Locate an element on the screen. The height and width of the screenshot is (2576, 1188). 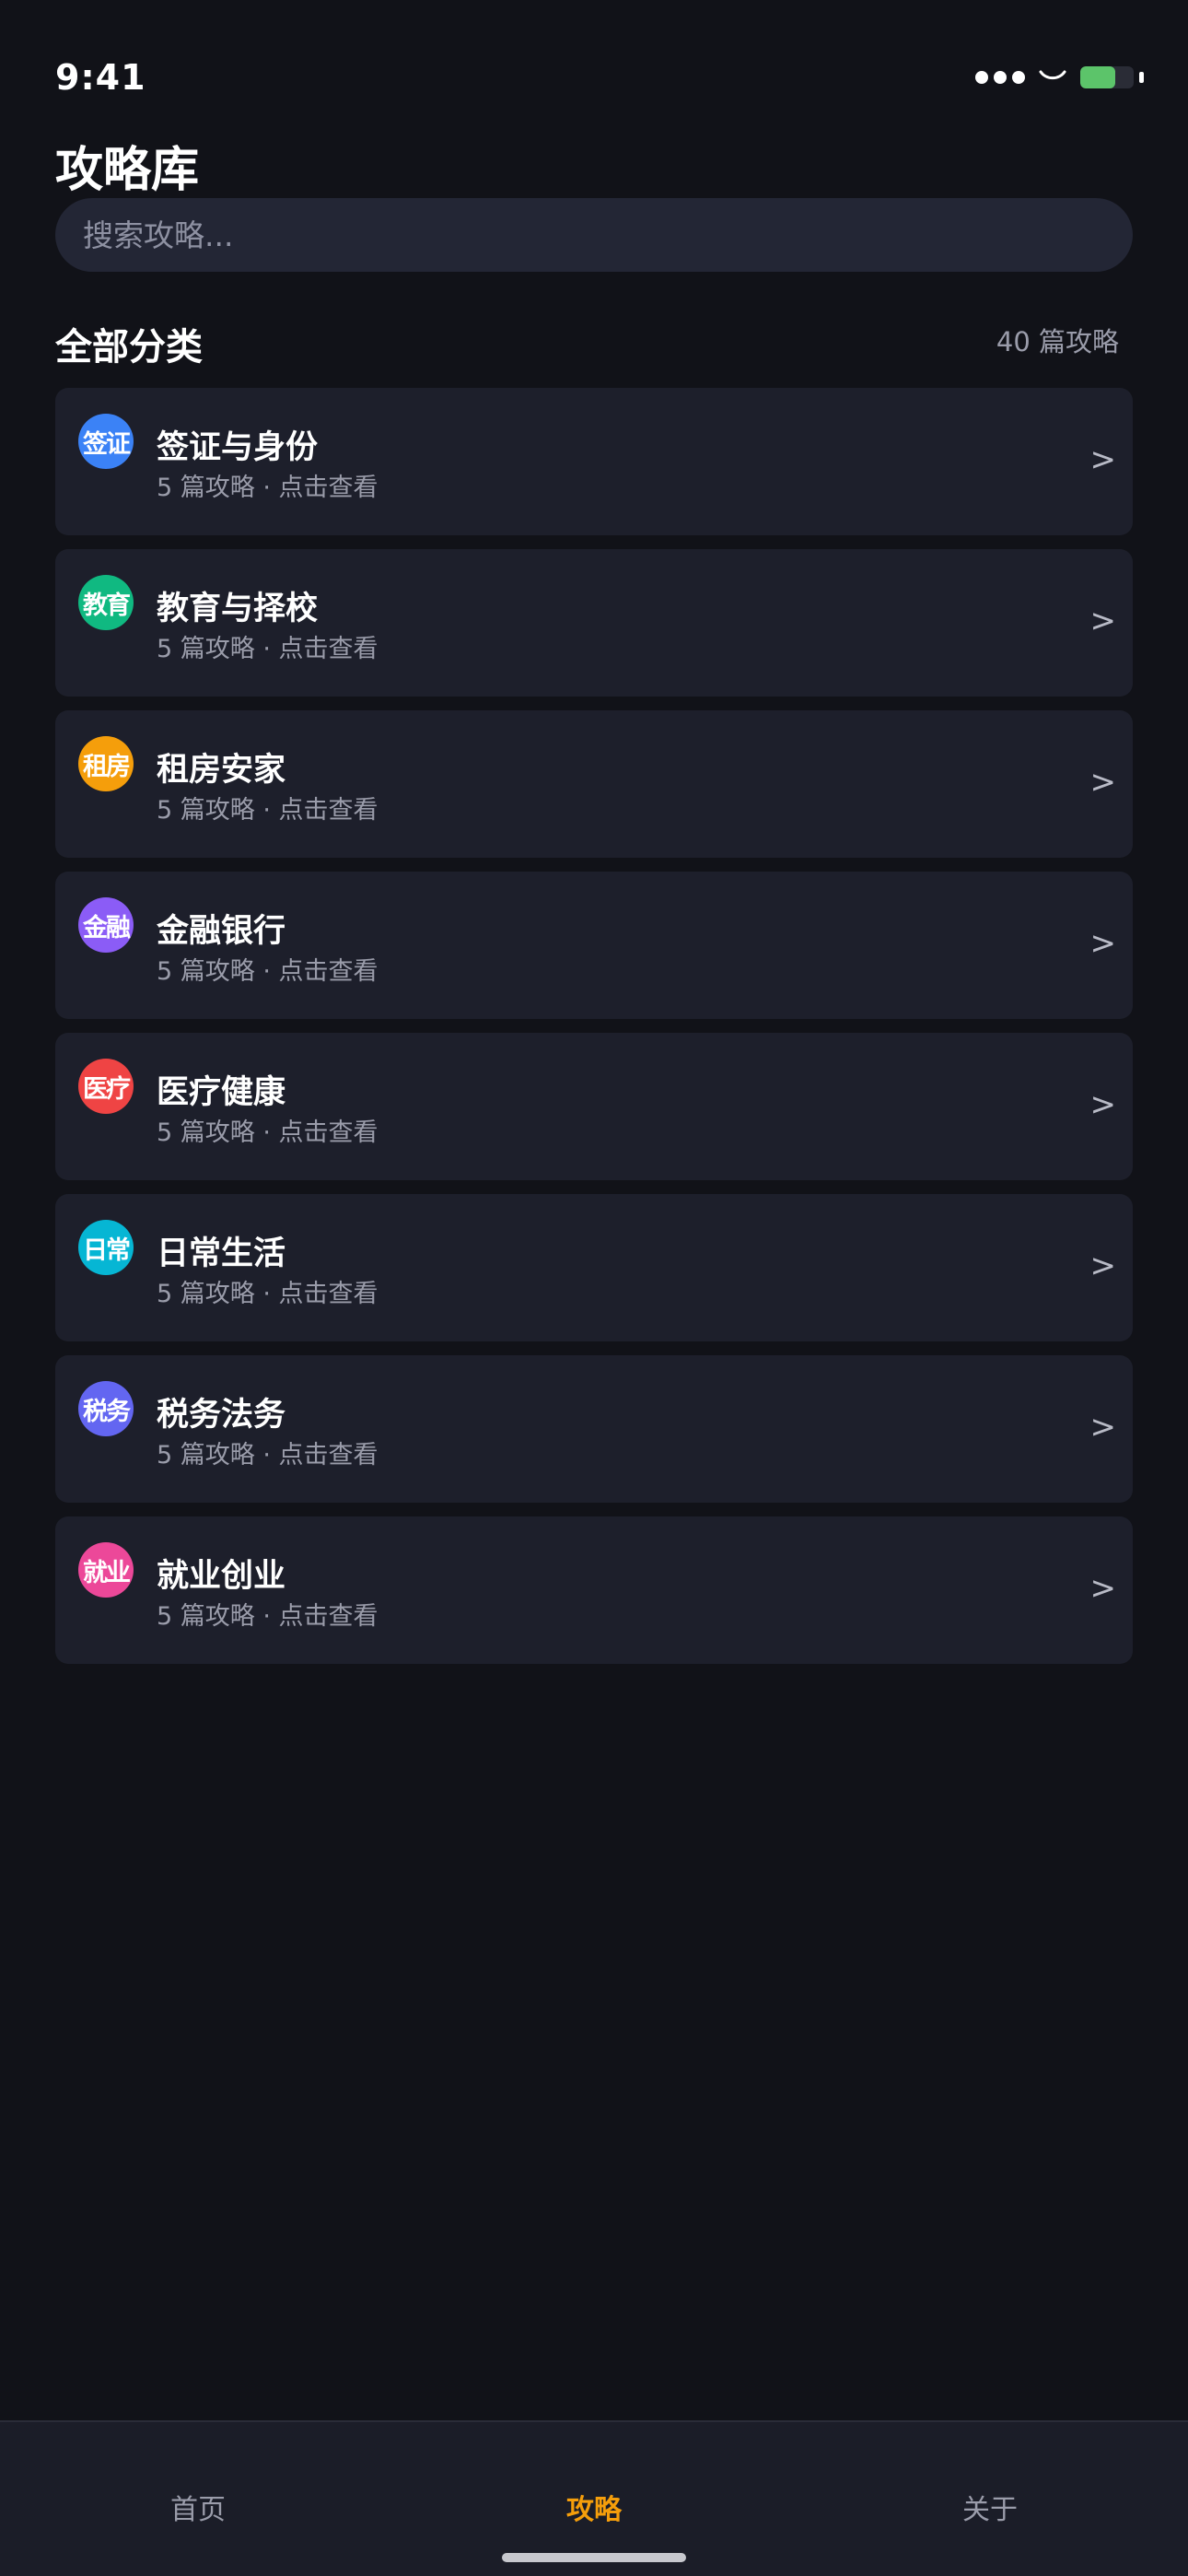
category-card-housing: 租房 租房安家 5 篇攻略 · 点击查看 > is located at coordinates (594, 784).